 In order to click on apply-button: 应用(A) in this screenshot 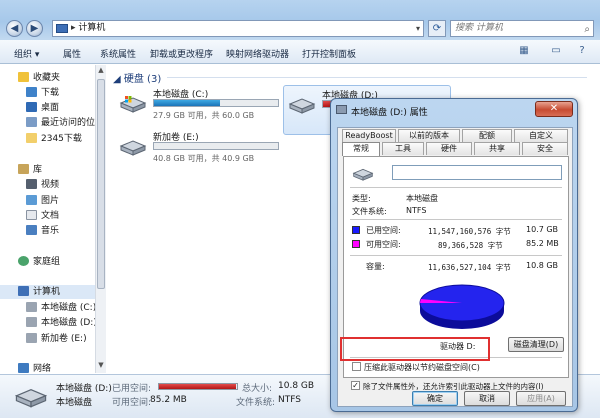, I will do `click(541, 398)`.